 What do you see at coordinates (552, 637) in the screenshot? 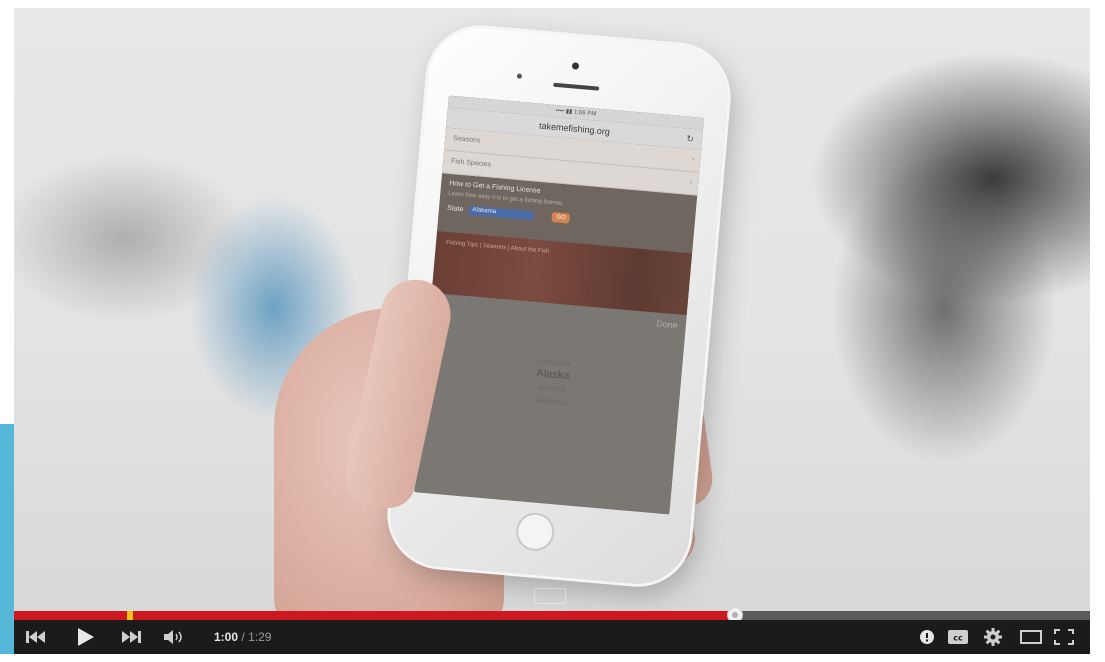
I see `player-controls: 1:00 / 1:29 cc` at bounding box center [552, 637].